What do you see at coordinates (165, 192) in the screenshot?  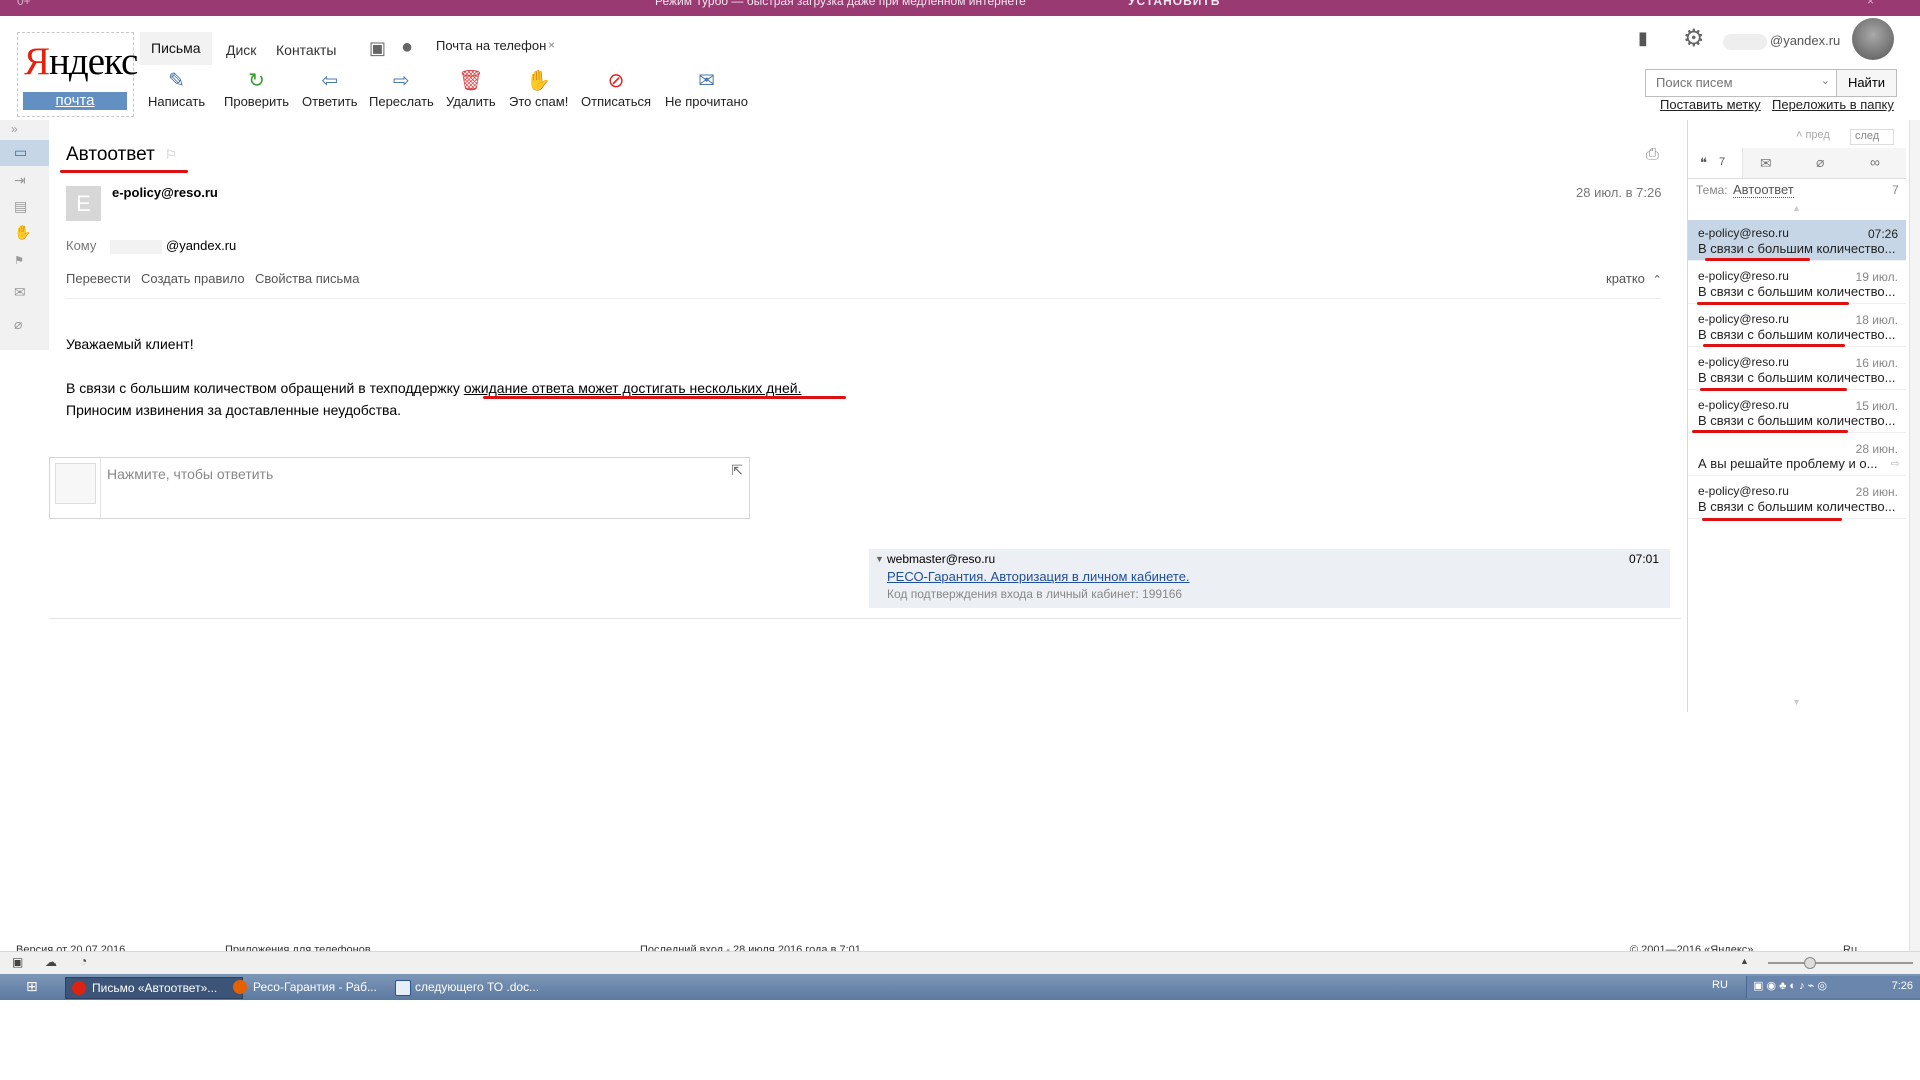 I see `sender-email: e-policy@reso.ru` at bounding box center [165, 192].